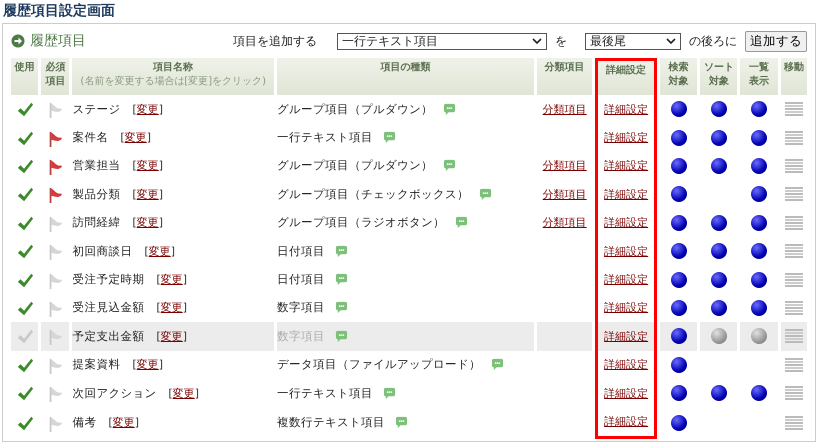  I want to click on position-select: 最後尾, so click(633, 41).